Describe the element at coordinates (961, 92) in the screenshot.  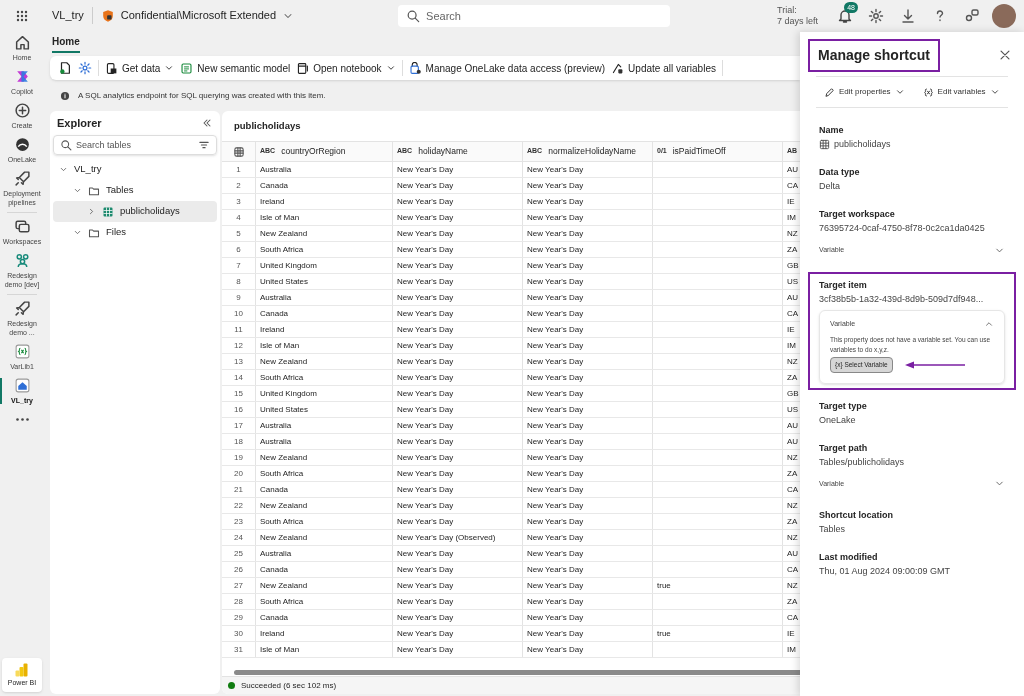
I see `panel-action-button: Edit variables` at that location.